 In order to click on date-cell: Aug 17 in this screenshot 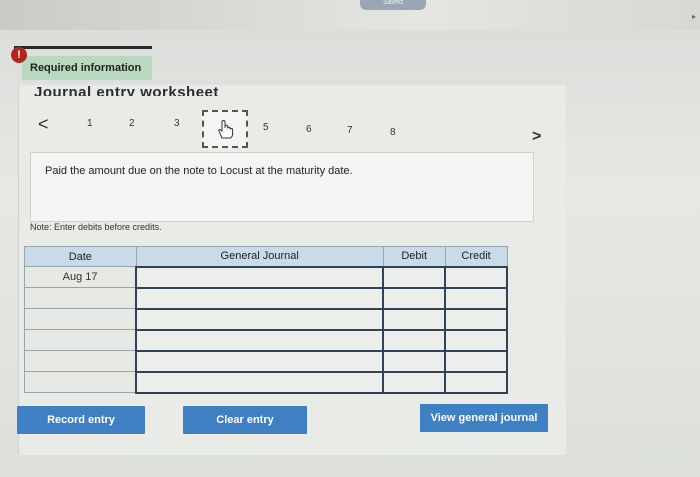, I will do `click(80, 277)`.